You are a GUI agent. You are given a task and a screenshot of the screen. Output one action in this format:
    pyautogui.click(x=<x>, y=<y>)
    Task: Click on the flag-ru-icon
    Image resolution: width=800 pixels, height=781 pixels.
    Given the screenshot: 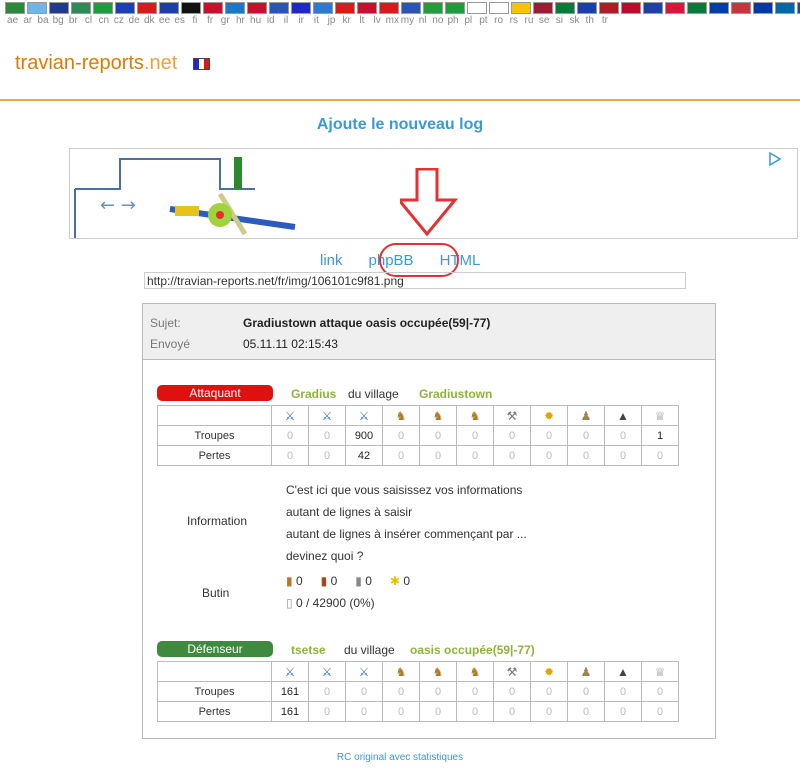 What is the action you would take?
    pyautogui.click(x=763, y=8)
    